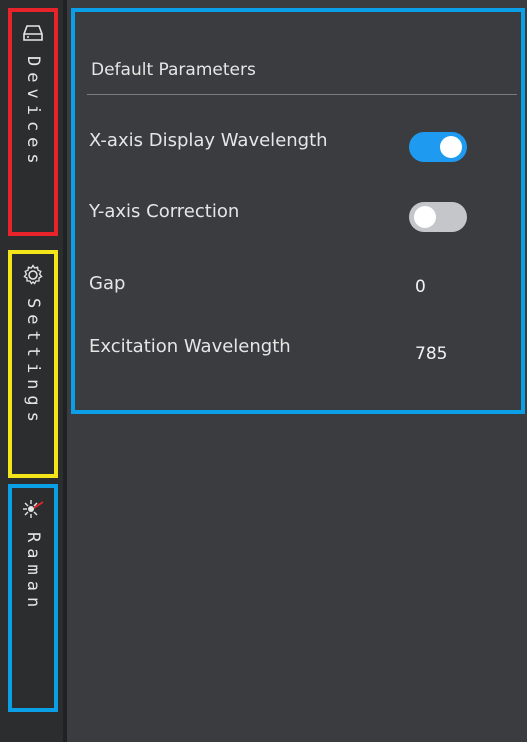 This screenshot has width=527, height=742. I want to click on tab-raman: Raman, so click(33, 598).